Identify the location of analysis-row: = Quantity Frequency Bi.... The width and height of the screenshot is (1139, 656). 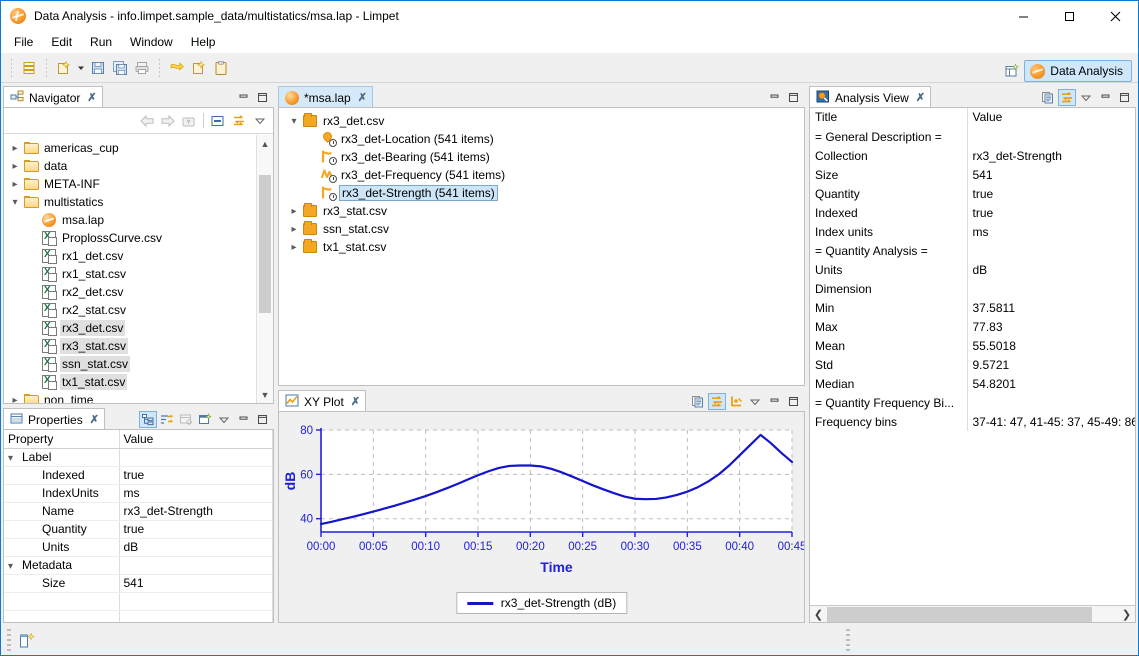
(972, 402).